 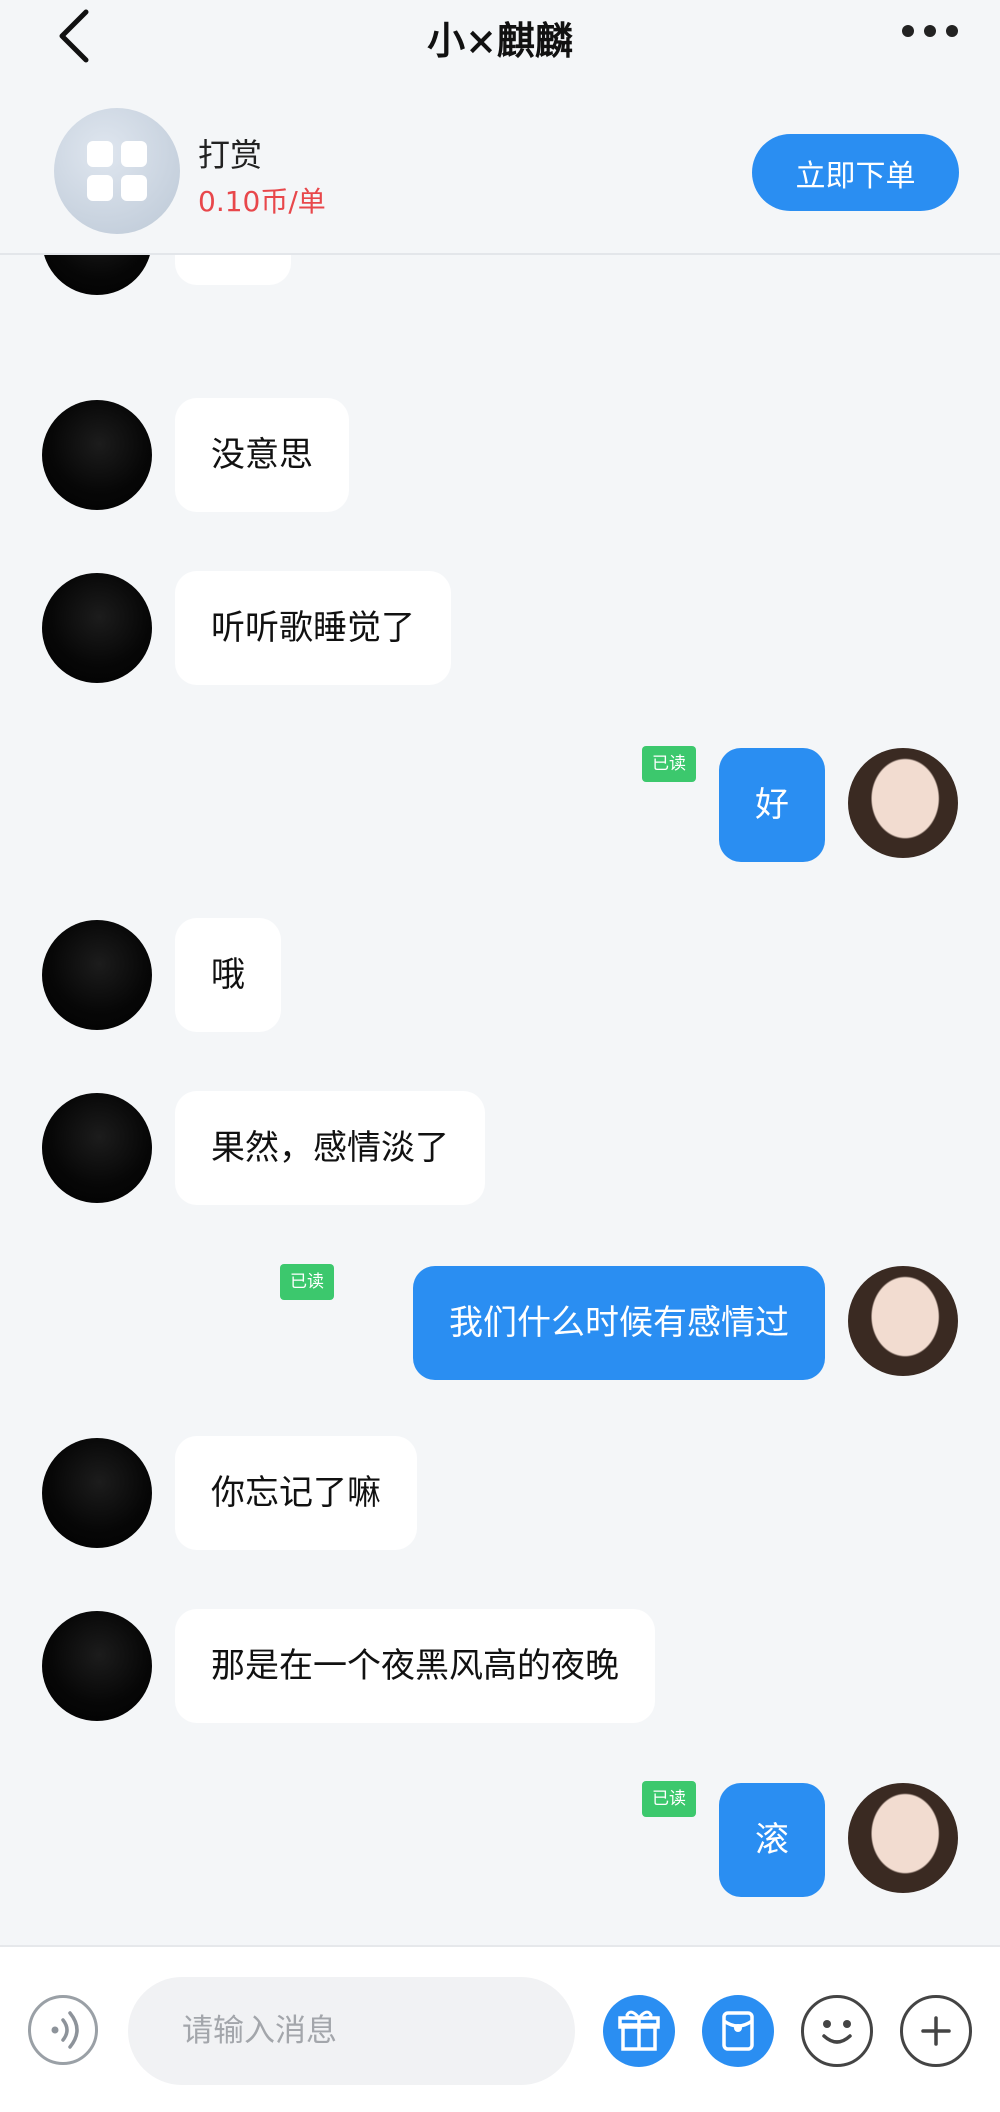 What do you see at coordinates (296, 1493) in the screenshot?
I see `message-bubble: 你忘记了嘛` at bounding box center [296, 1493].